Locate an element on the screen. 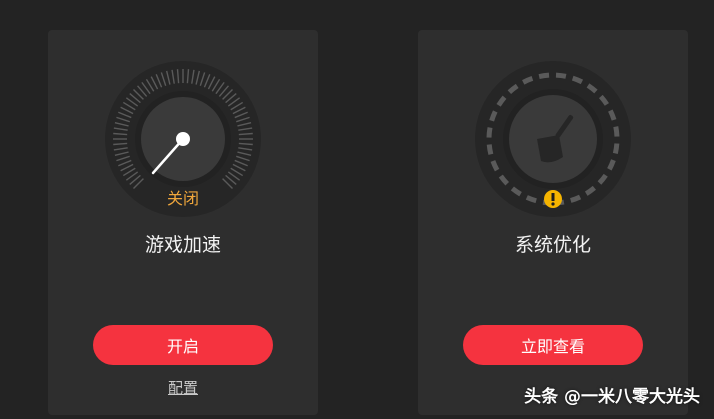 The image size is (714, 419). boost-state-label: 关闭 is located at coordinates (182, 198).